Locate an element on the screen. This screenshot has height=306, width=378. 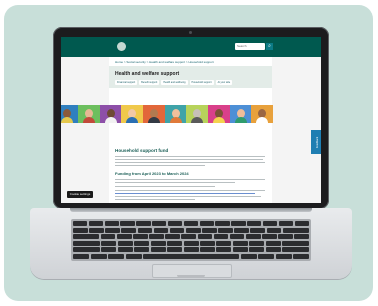
search-icon: ⌕ is located at coordinates (269, 46).